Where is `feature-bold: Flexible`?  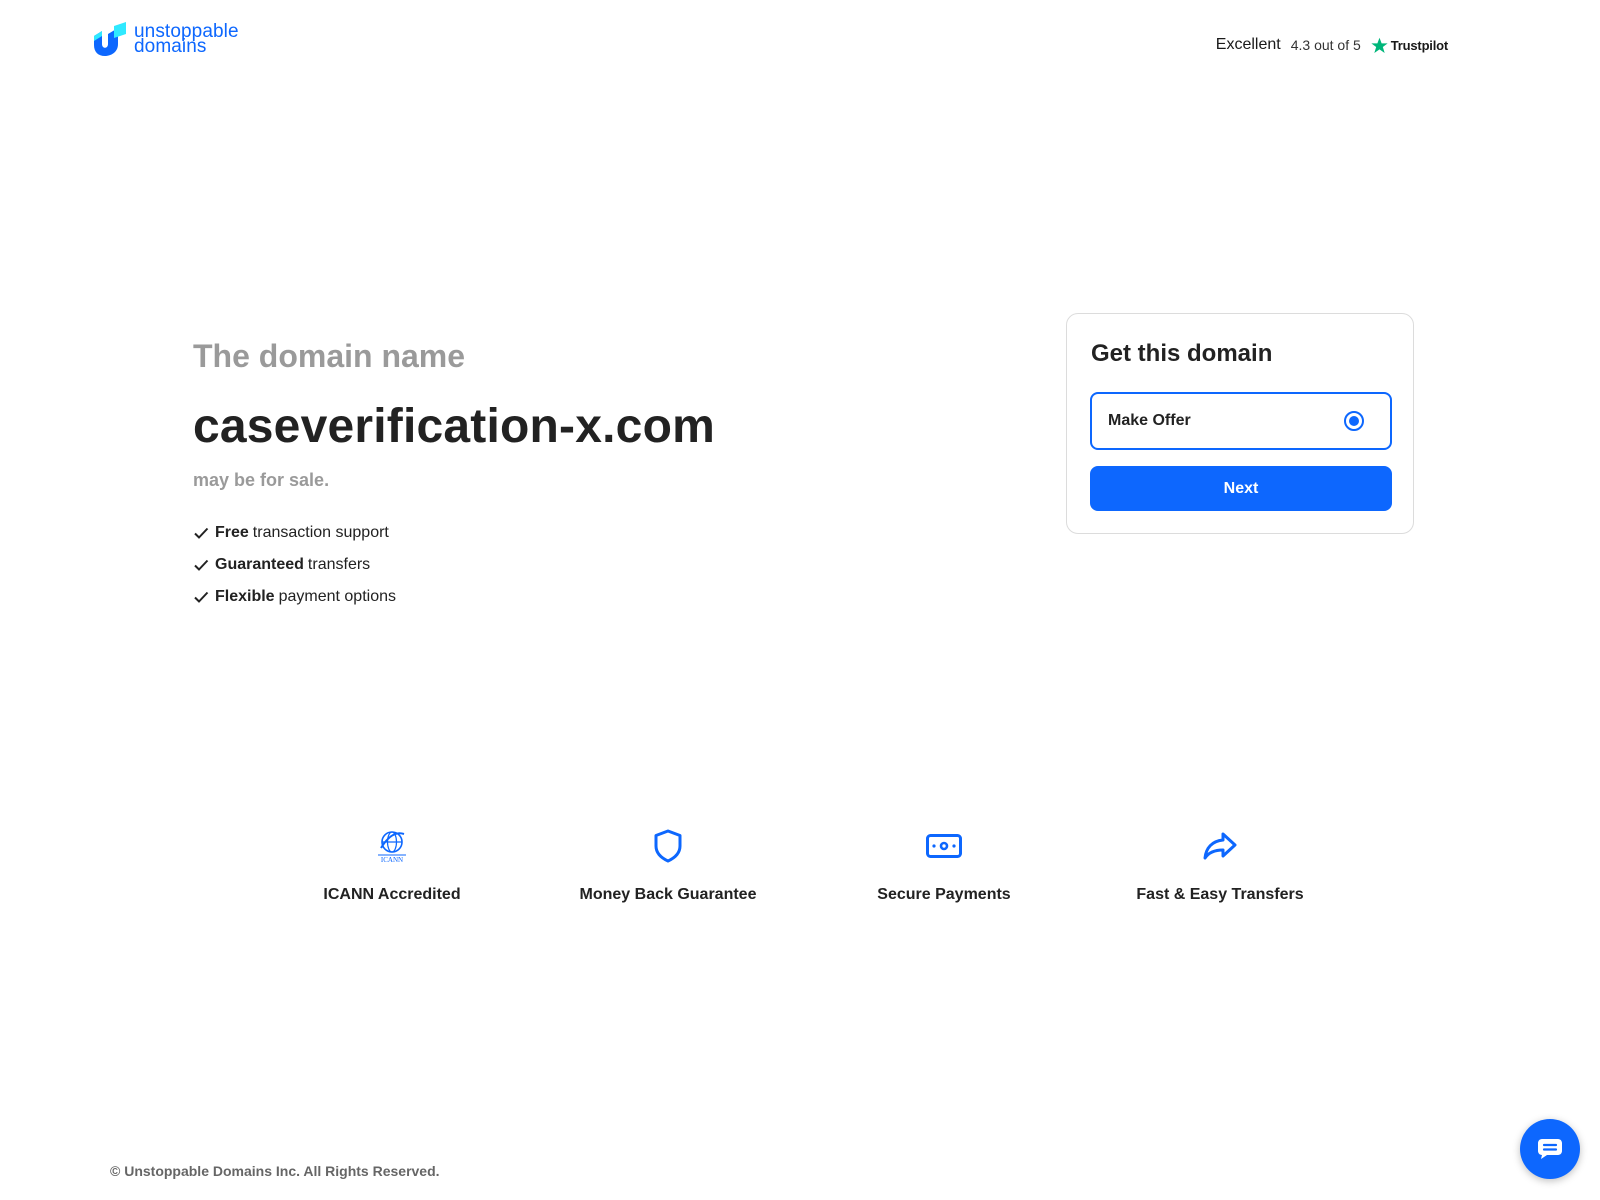 feature-bold: Flexible is located at coordinates (245, 596).